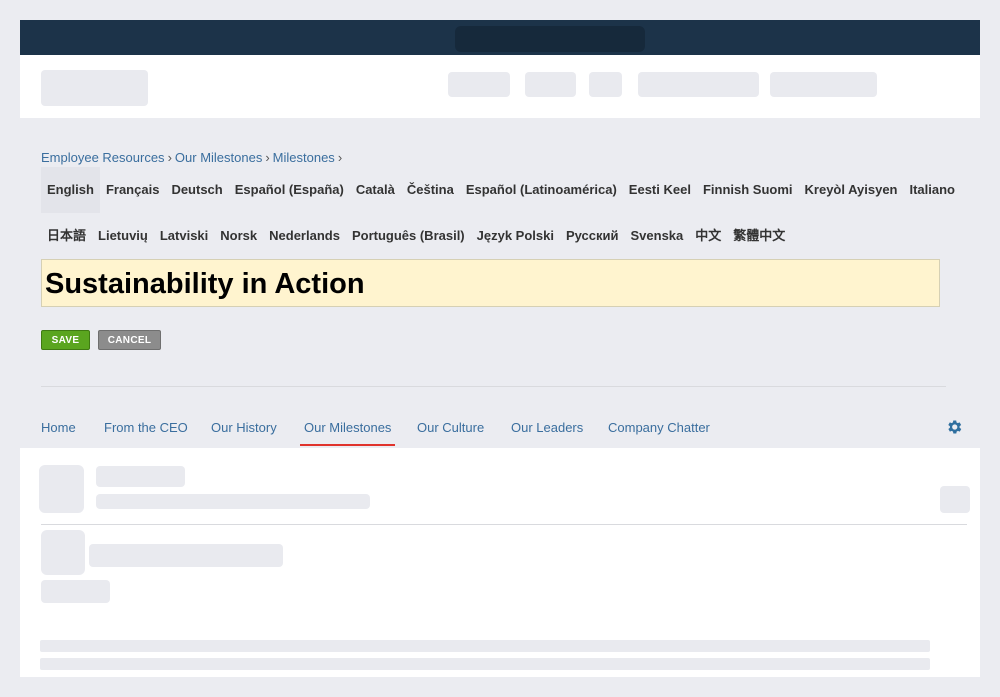 The height and width of the screenshot is (697, 1000). What do you see at coordinates (851, 190) in the screenshot?
I see `language-tab-kreyol-ayisyen: Kreyòl Ayisyen` at bounding box center [851, 190].